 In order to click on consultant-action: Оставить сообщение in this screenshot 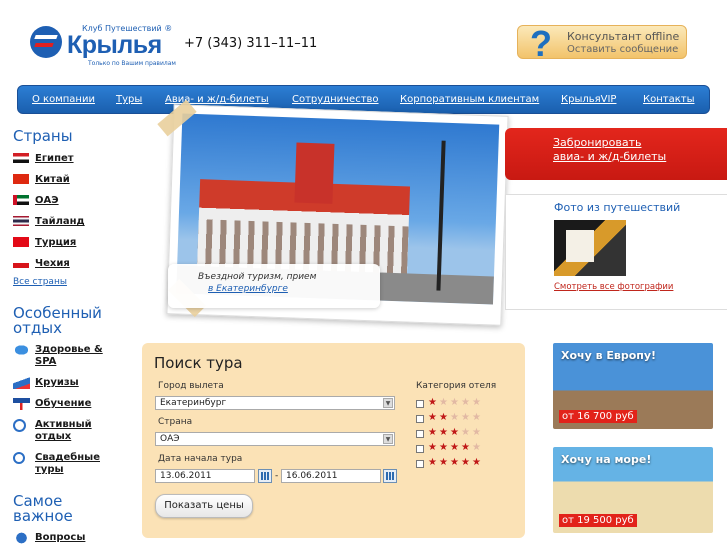, I will do `click(623, 49)`.